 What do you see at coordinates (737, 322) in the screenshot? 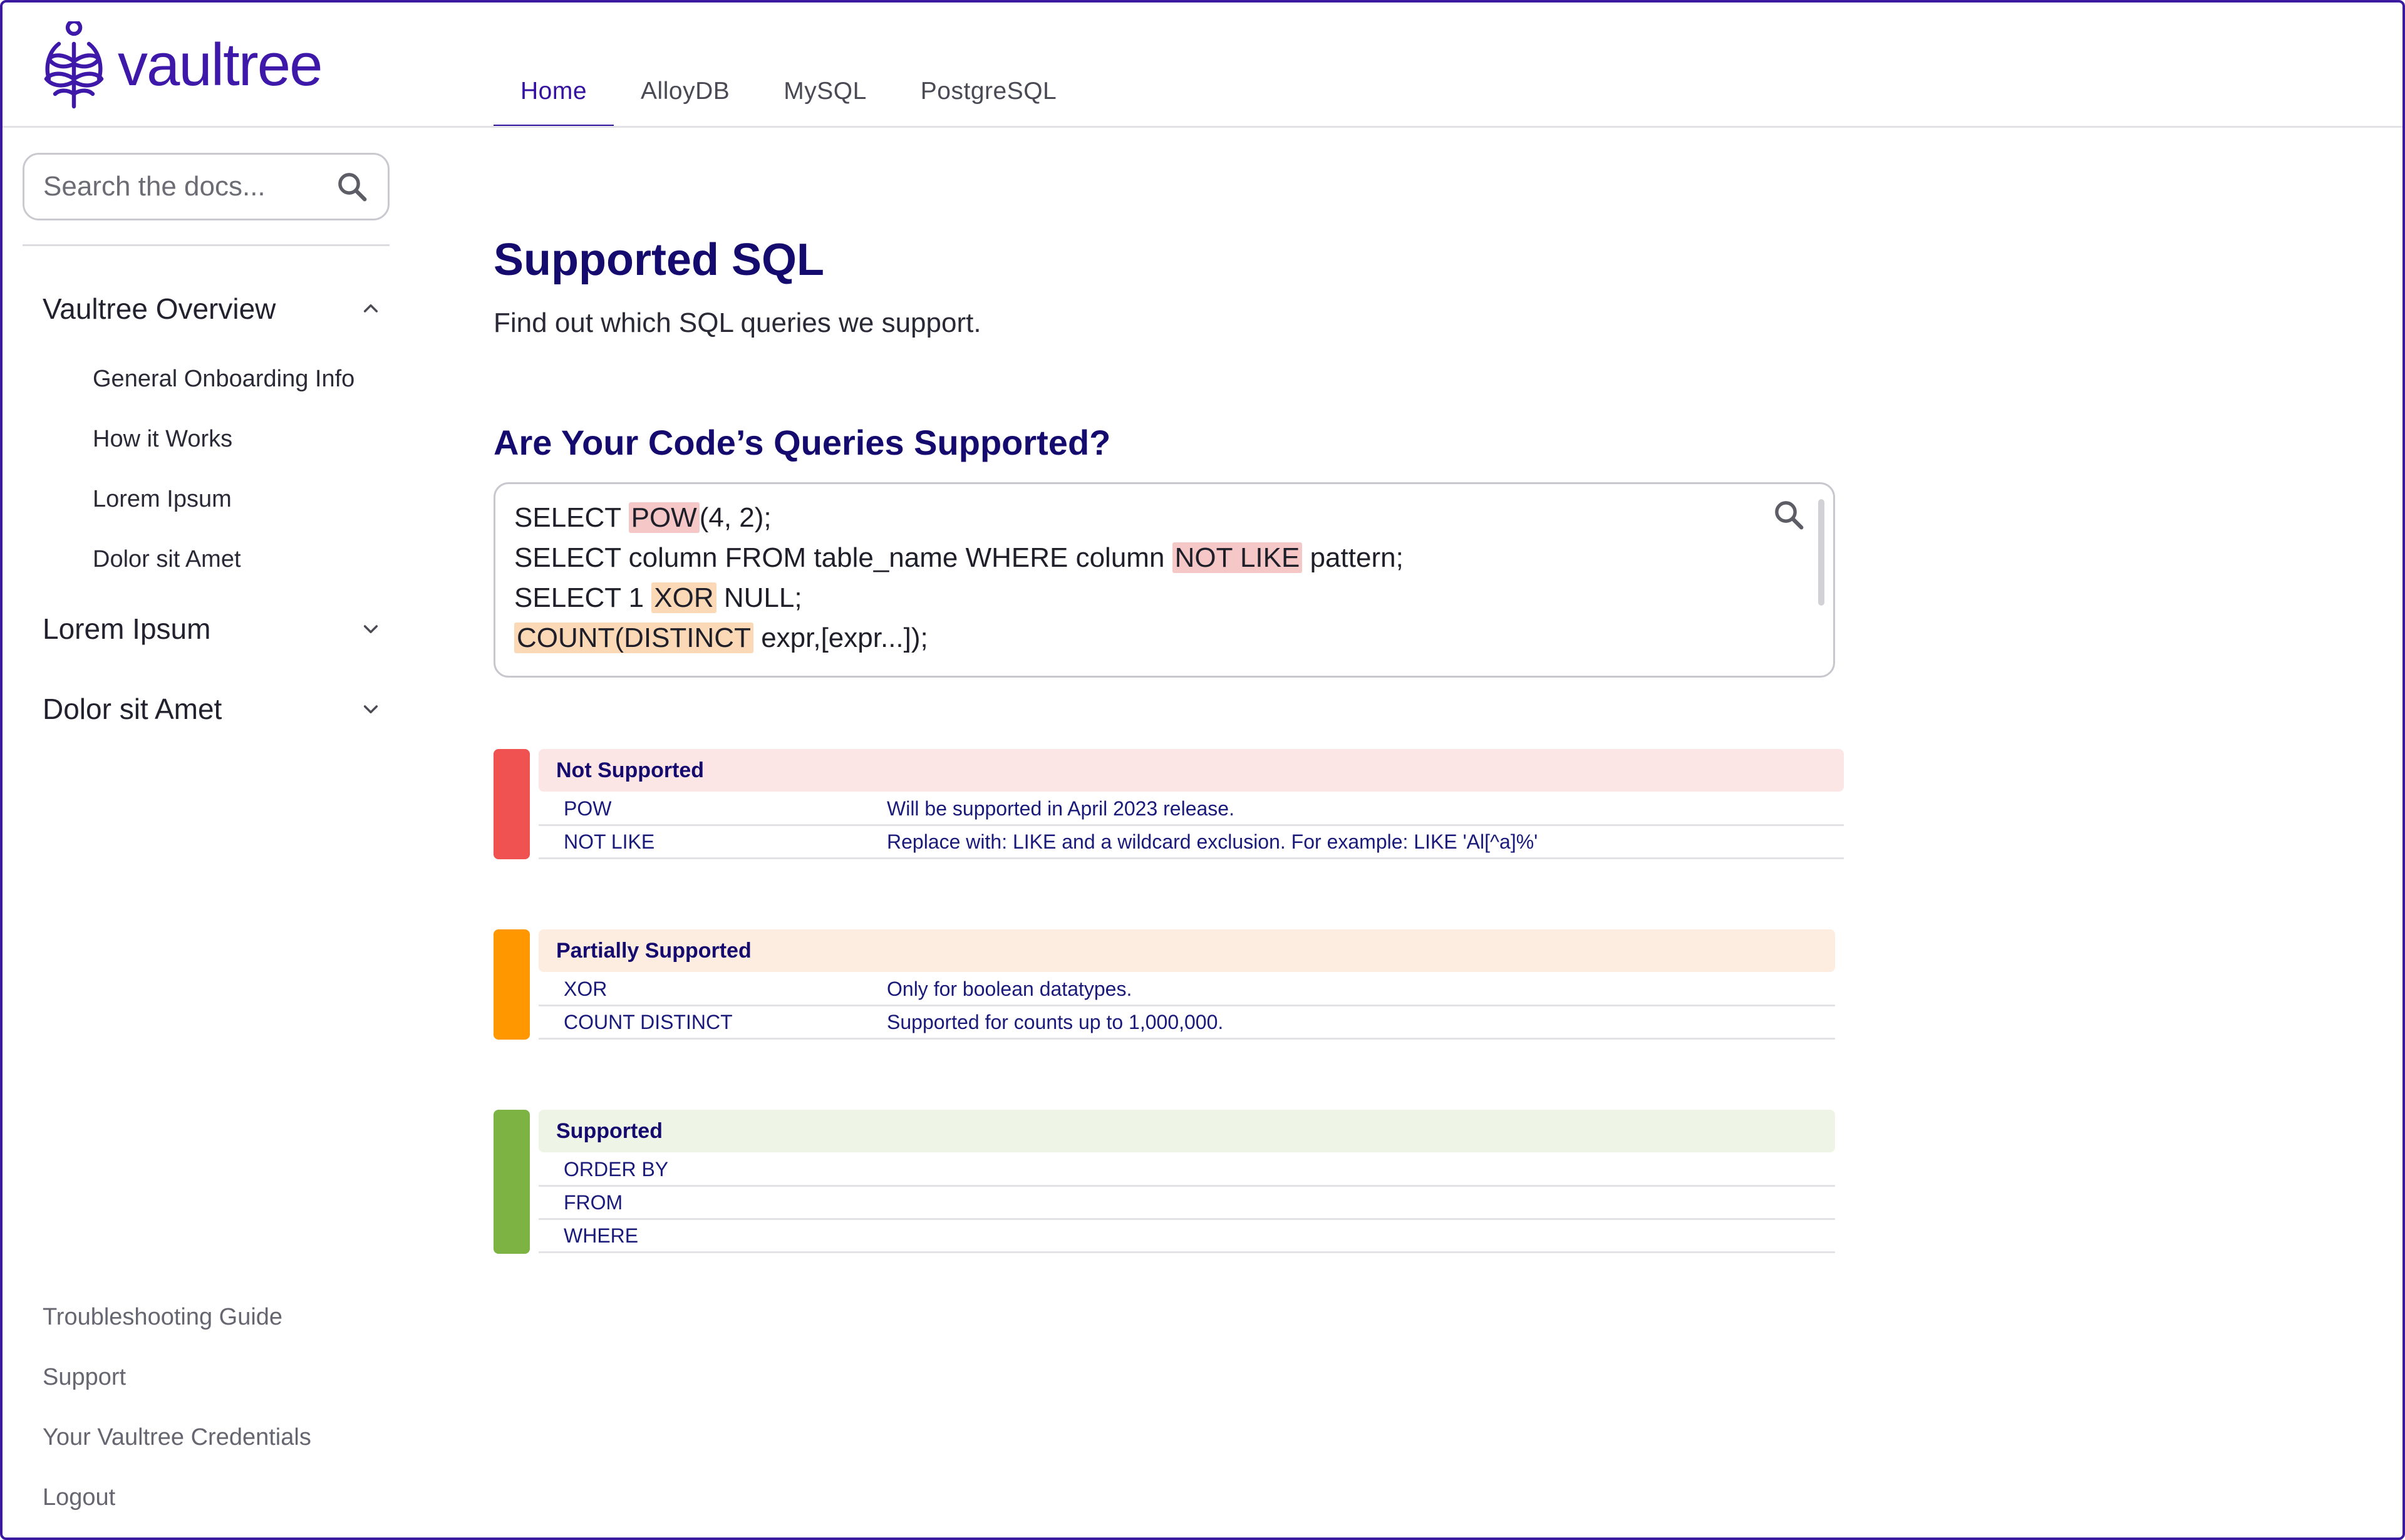
I see `page-subtitle: Find out which SQL queries we support.` at bounding box center [737, 322].